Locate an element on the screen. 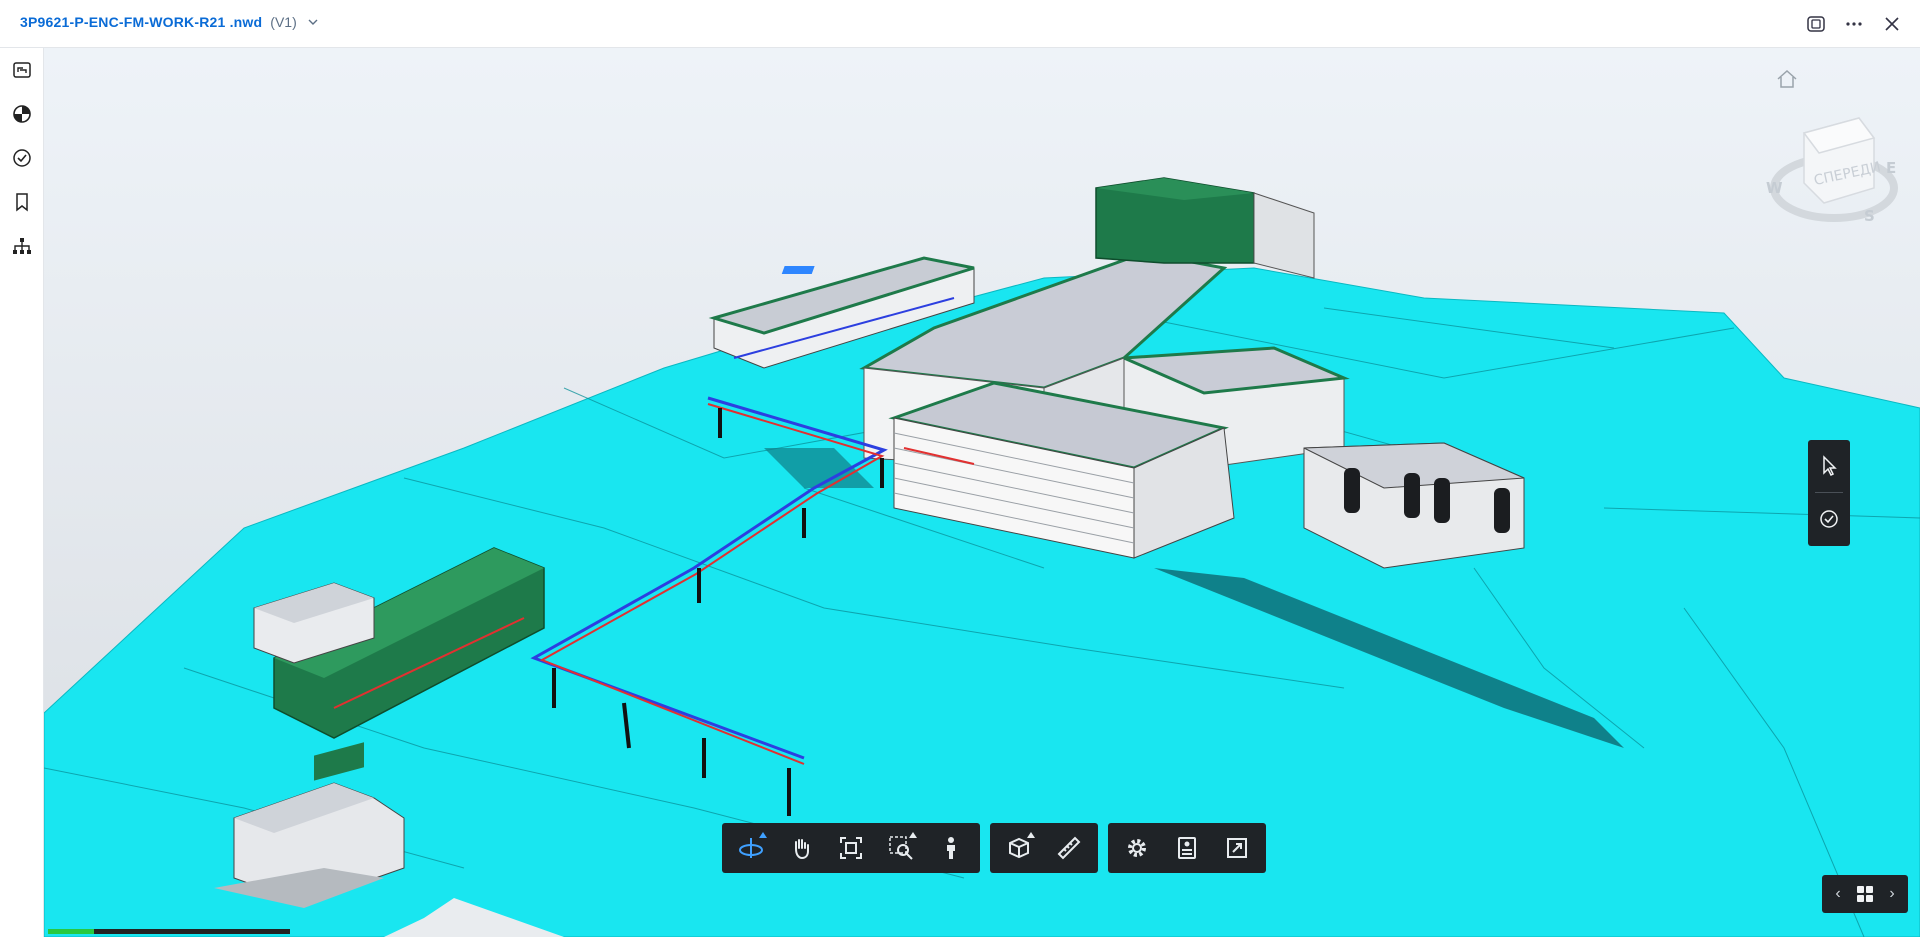 The width and height of the screenshot is (1920, 937). compare-icon is located at coordinates (1816, 24).